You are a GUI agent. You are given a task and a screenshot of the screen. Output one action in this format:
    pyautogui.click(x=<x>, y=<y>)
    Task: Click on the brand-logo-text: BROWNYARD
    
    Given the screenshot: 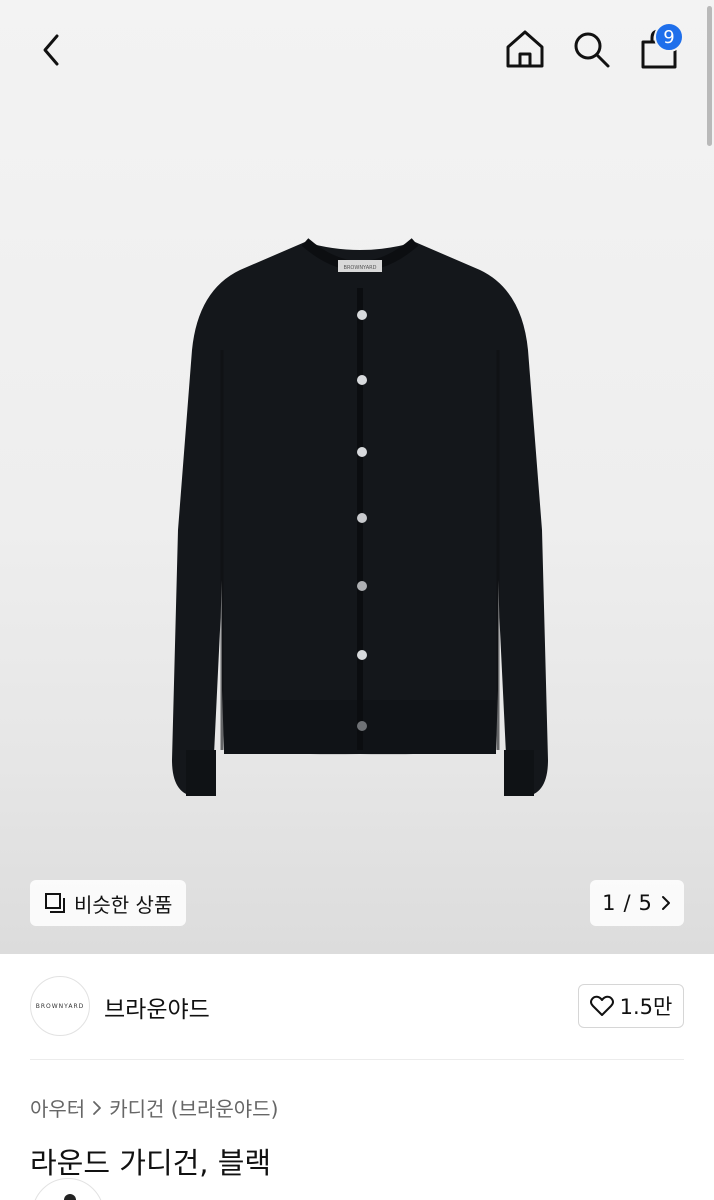 What is the action you would take?
    pyautogui.click(x=60, y=1006)
    